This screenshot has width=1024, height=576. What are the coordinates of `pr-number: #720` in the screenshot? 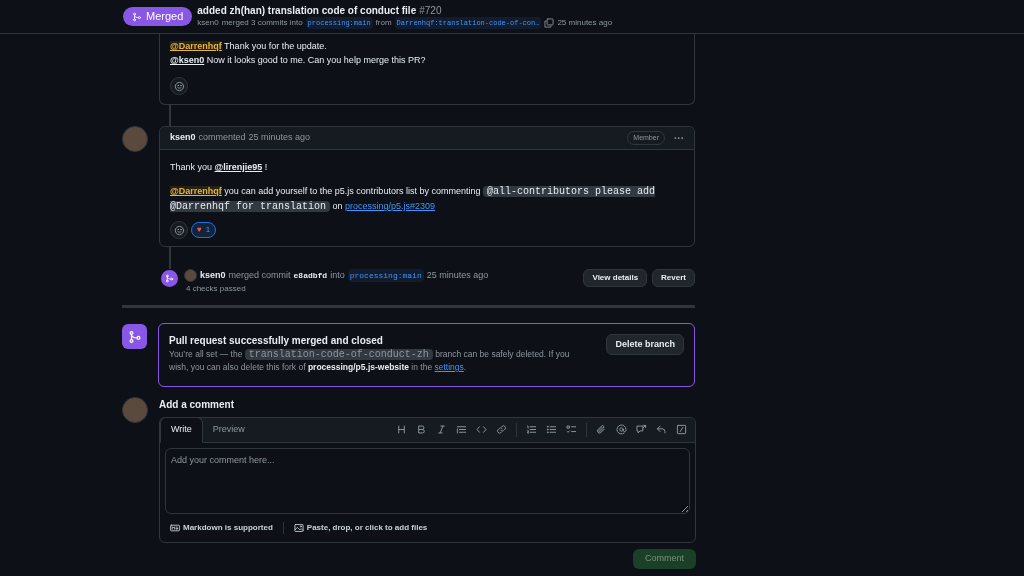 It's located at (430, 10).